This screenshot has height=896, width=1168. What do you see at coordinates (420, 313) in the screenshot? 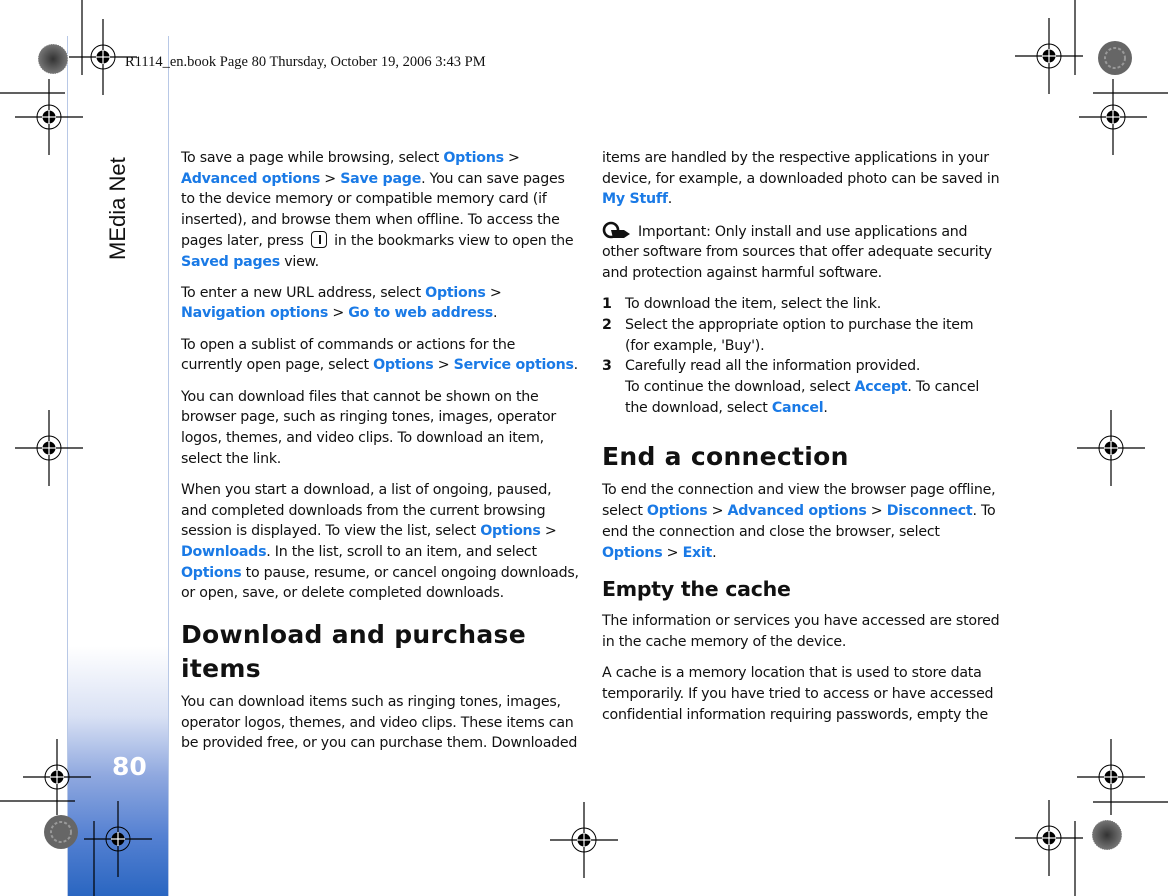
I see `link-go-to-web-address: Go to web address` at bounding box center [420, 313].